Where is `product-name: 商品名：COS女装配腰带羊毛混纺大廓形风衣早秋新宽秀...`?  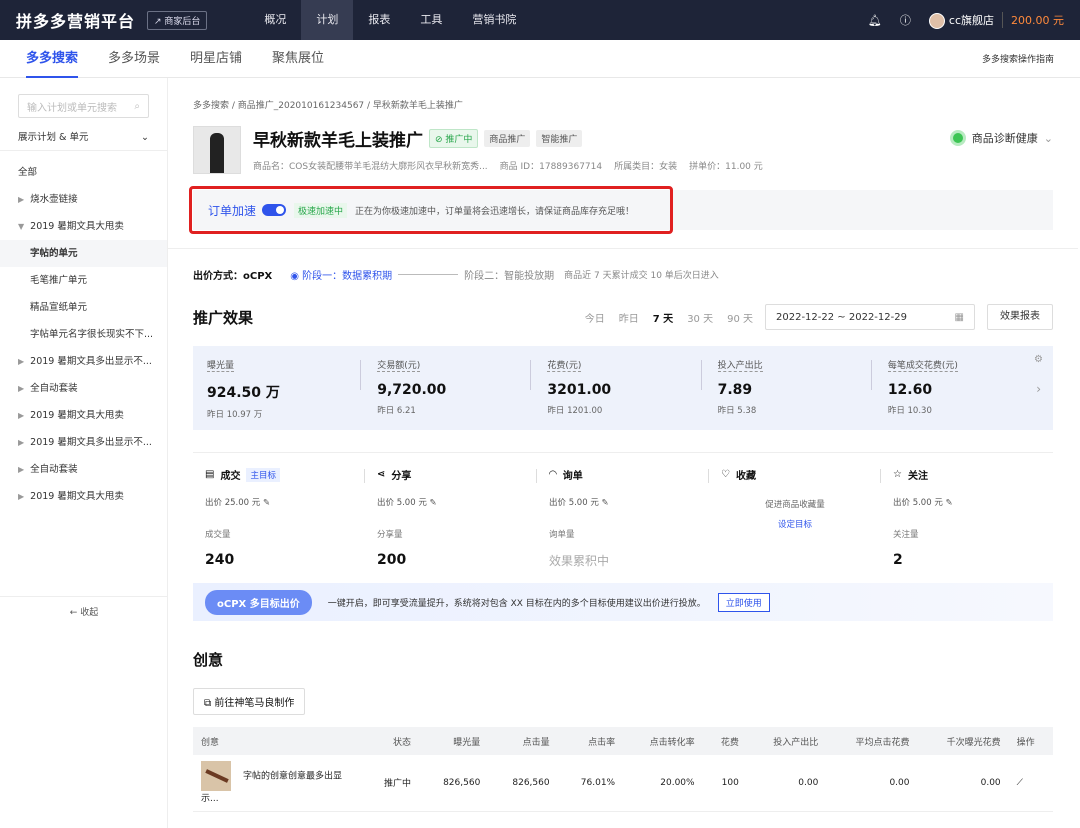 product-name: 商品名：COS女装配腰带羊毛混纺大廓形风衣早秋新宽秀... is located at coordinates (370, 167).